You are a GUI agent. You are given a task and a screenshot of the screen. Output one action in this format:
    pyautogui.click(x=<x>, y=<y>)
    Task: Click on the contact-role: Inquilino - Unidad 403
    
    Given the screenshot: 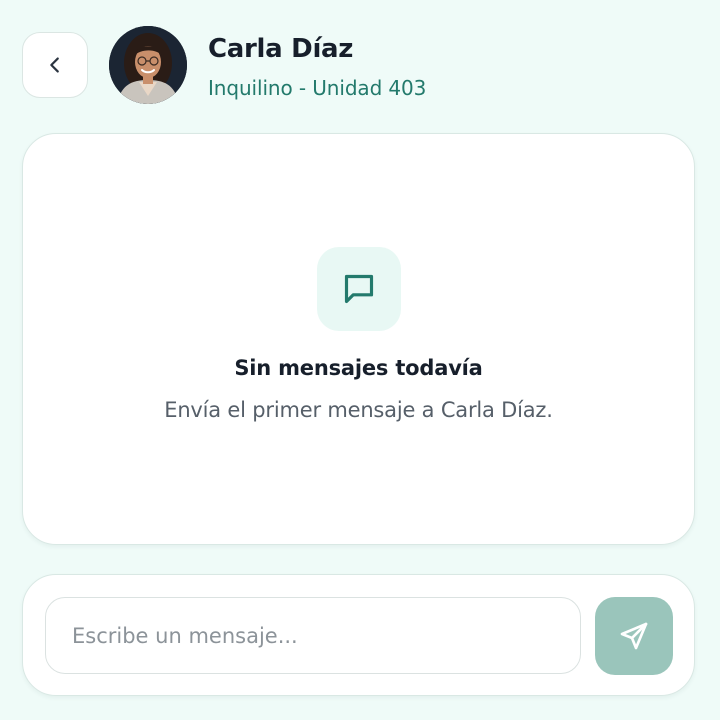 What is the action you would take?
    pyautogui.click(x=317, y=88)
    